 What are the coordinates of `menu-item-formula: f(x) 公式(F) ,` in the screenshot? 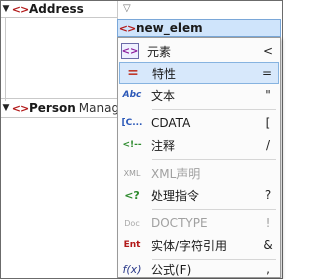 It's located at (199, 269).